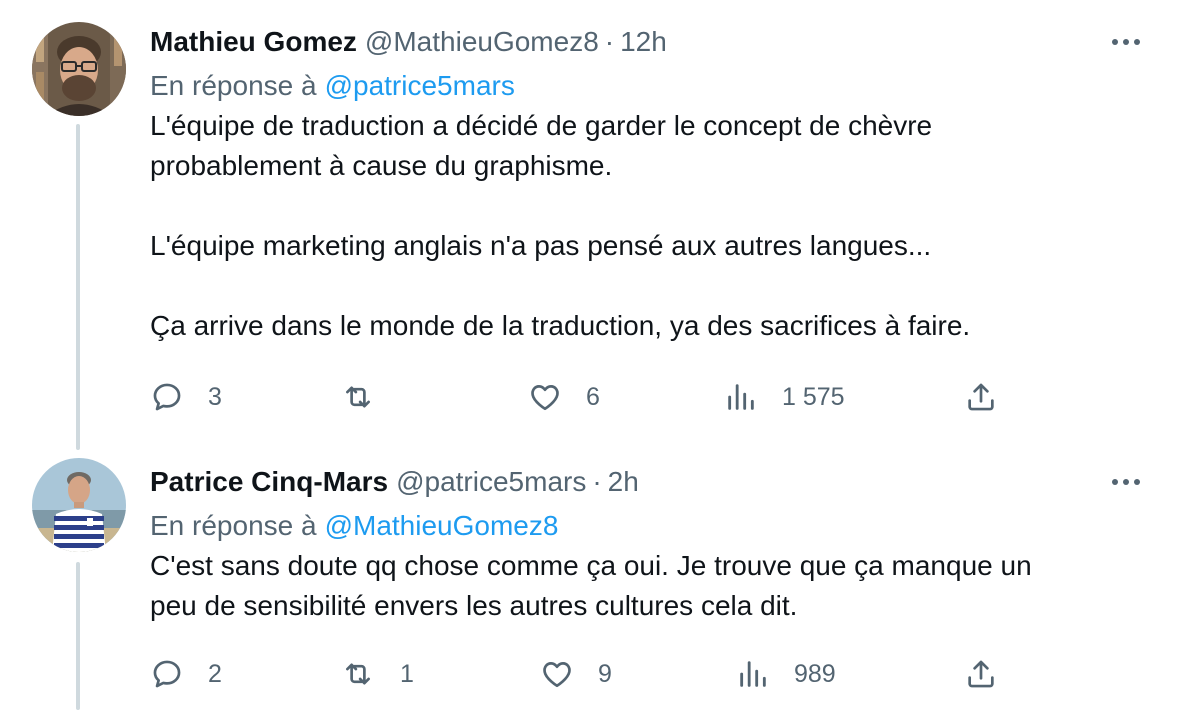 The image size is (1186, 710). I want to click on tweet-actions: 3 6 1 575, so click(580, 397).